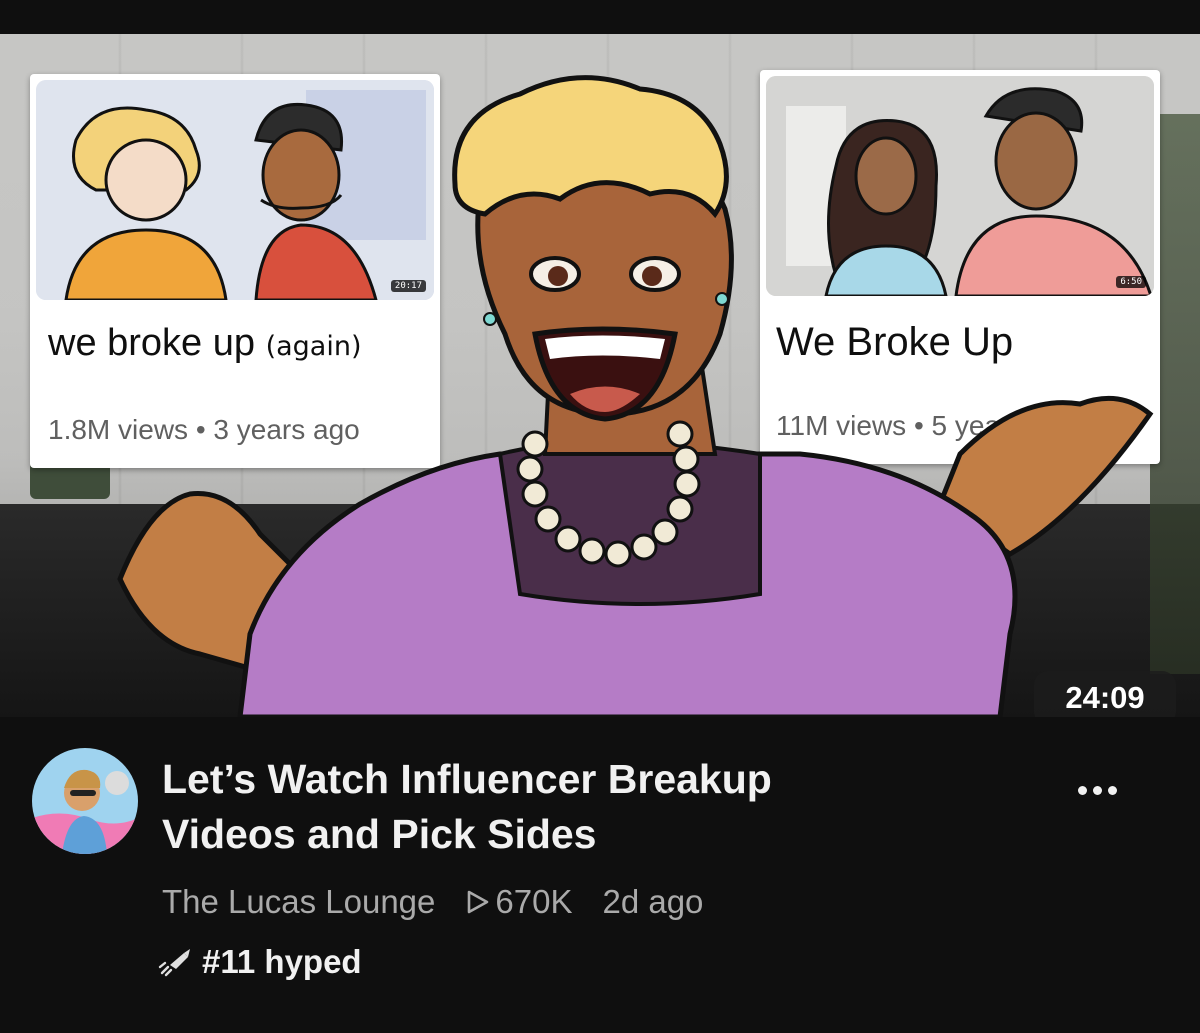 This screenshot has height=1033, width=1200. Describe the element at coordinates (534, 901) in the screenshot. I see `view-count-value: 670K` at that location.